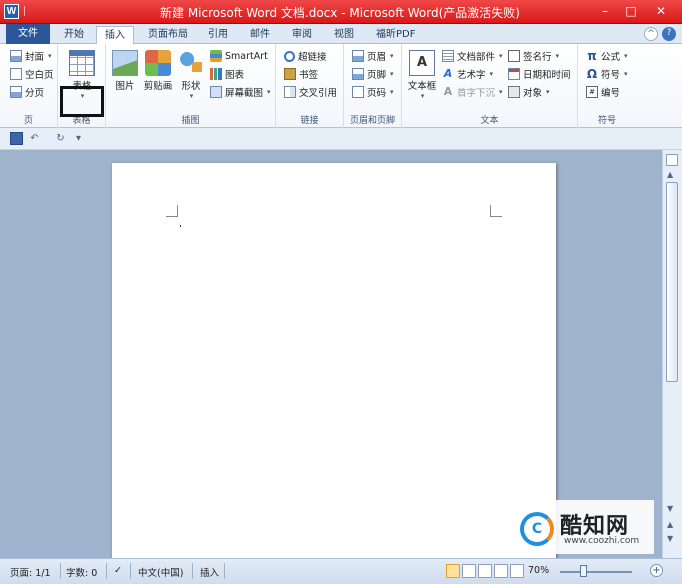  Describe the element at coordinates (611, 57) in the screenshot. I see `equation-label: 公式` at that location.